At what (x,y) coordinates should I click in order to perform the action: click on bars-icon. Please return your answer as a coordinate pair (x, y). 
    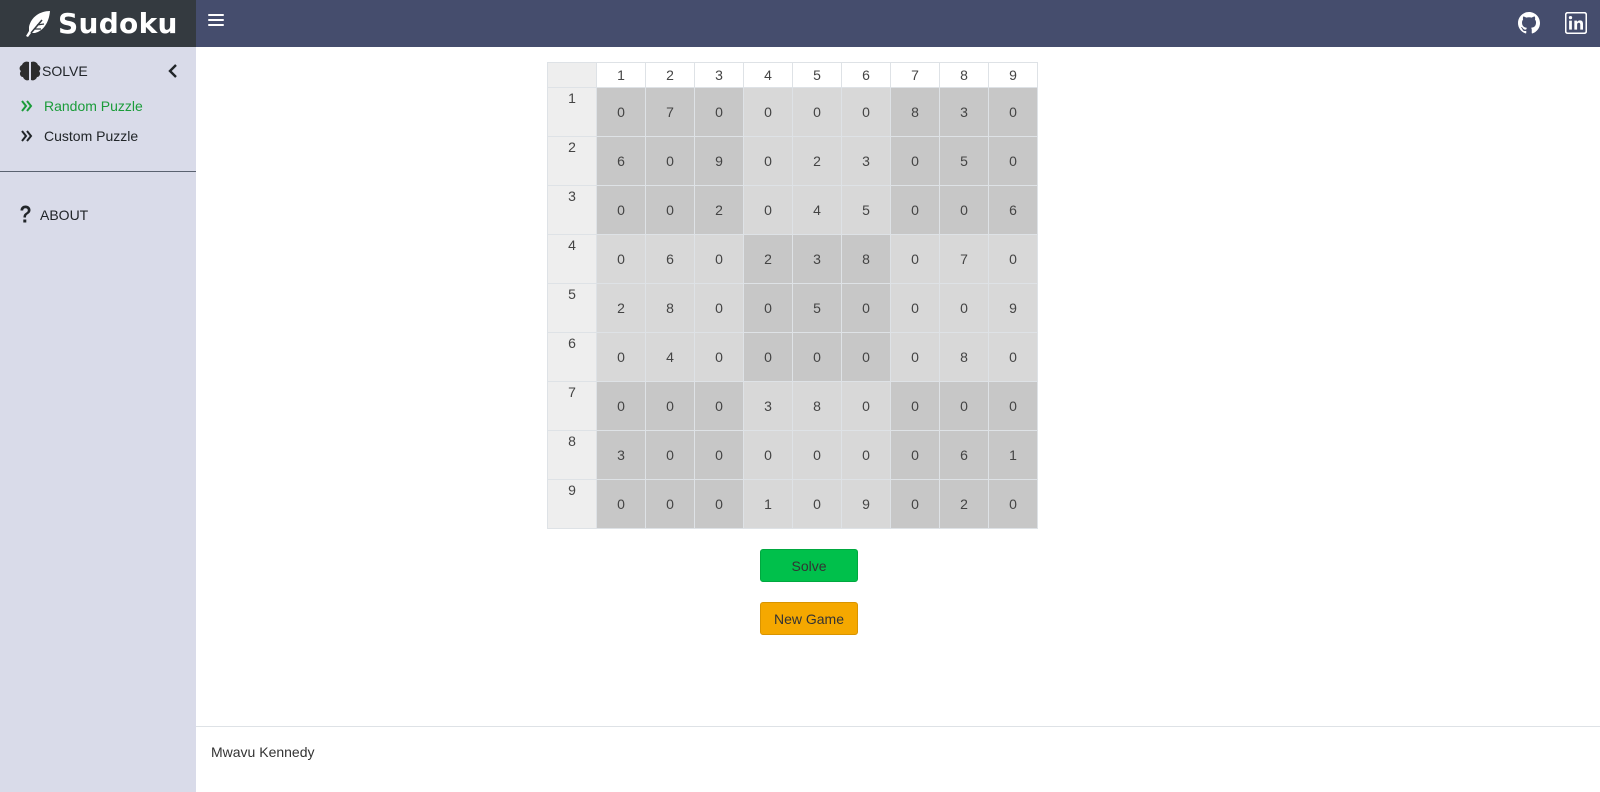
    Looking at the image, I should click on (216, 22).